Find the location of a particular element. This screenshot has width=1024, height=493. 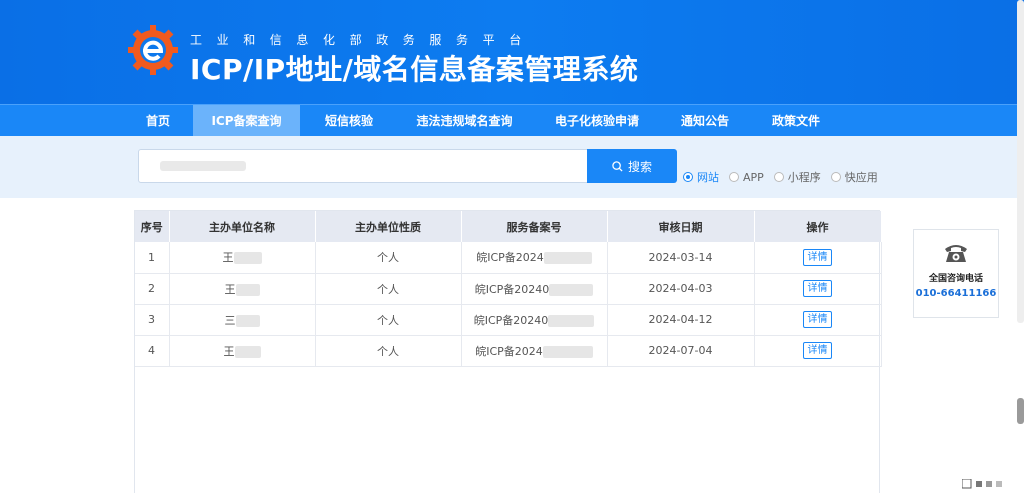

radio-label: 小程序 is located at coordinates (804, 177).